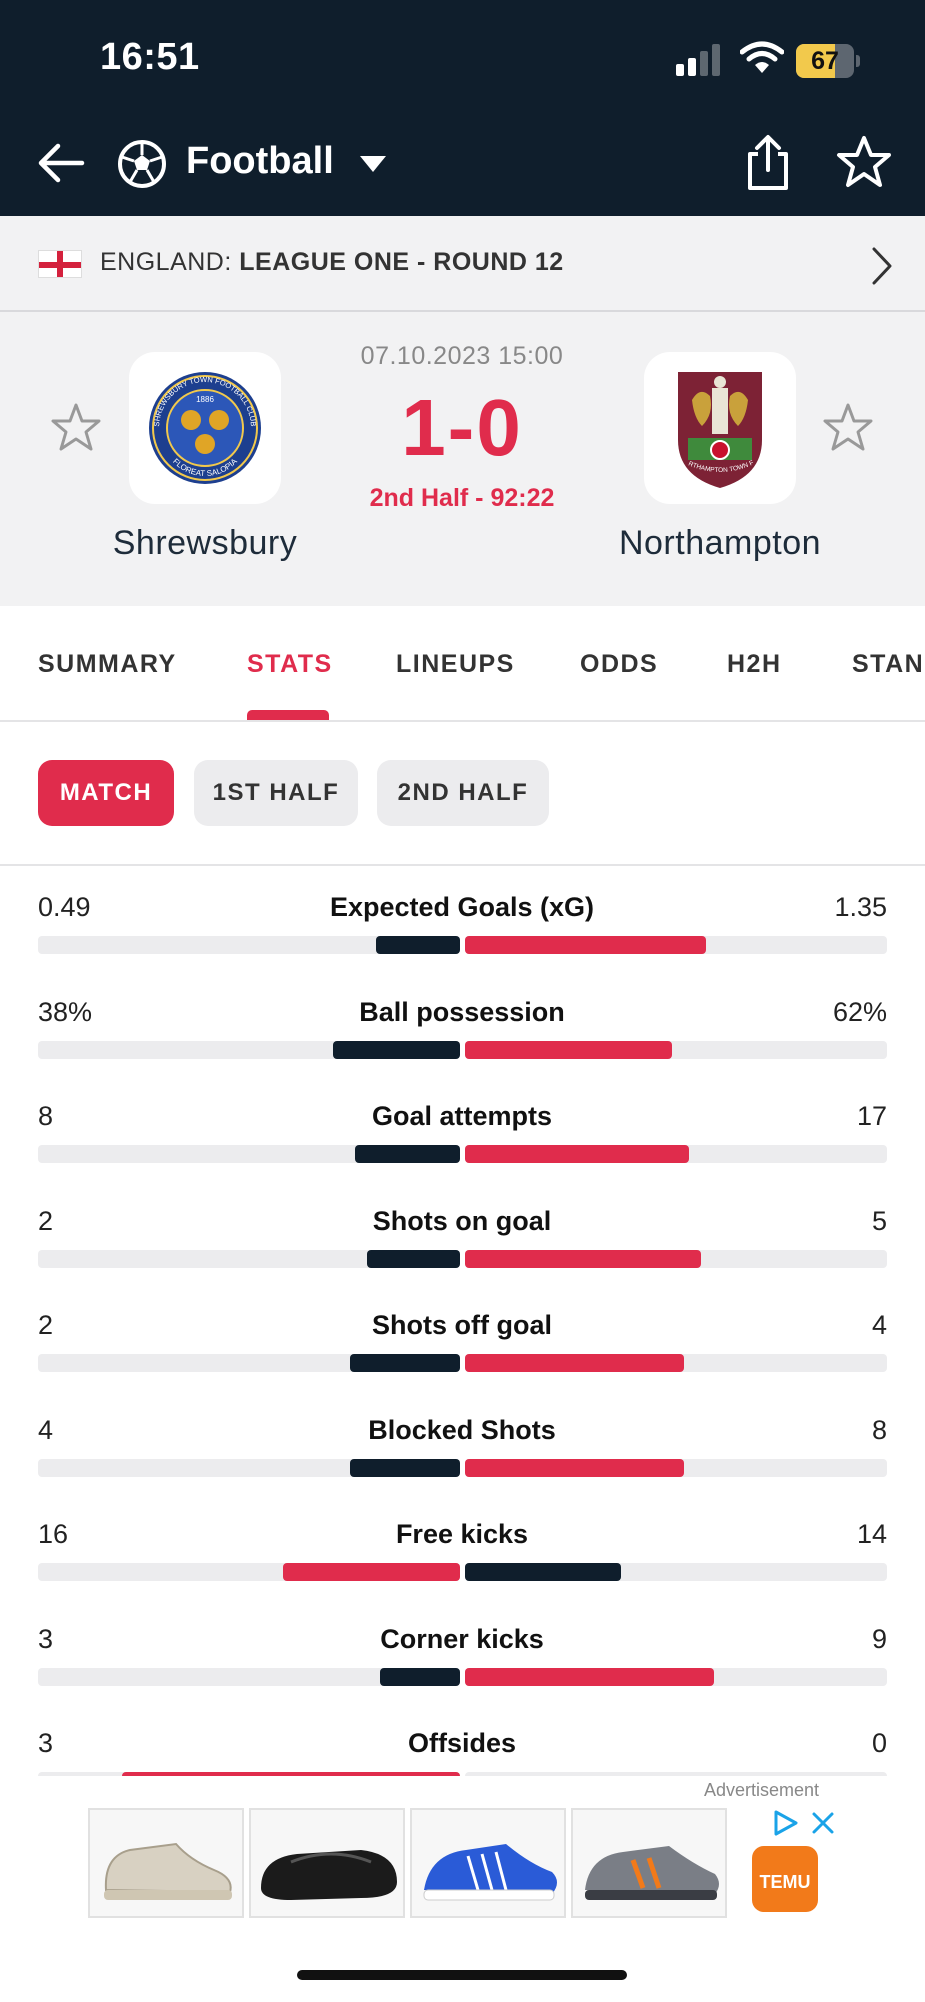 The height and width of the screenshot is (2002, 925). I want to click on slipper-icon, so click(329, 1875).